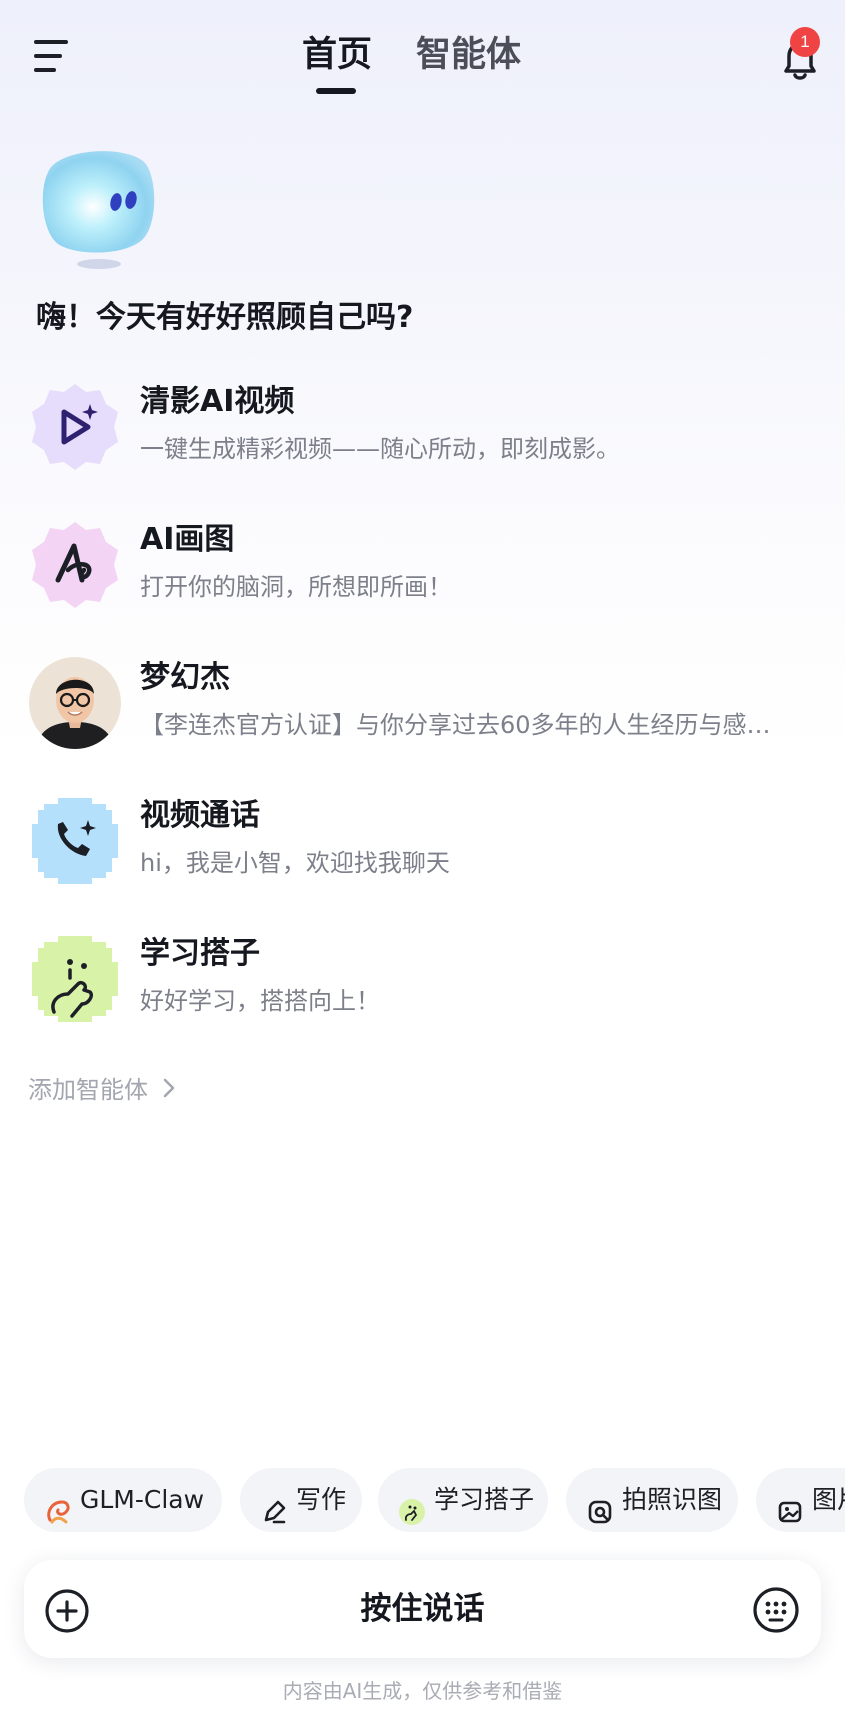  What do you see at coordinates (200, 953) in the screenshot?
I see `agent-name: 学习搭子` at bounding box center [200, 953].